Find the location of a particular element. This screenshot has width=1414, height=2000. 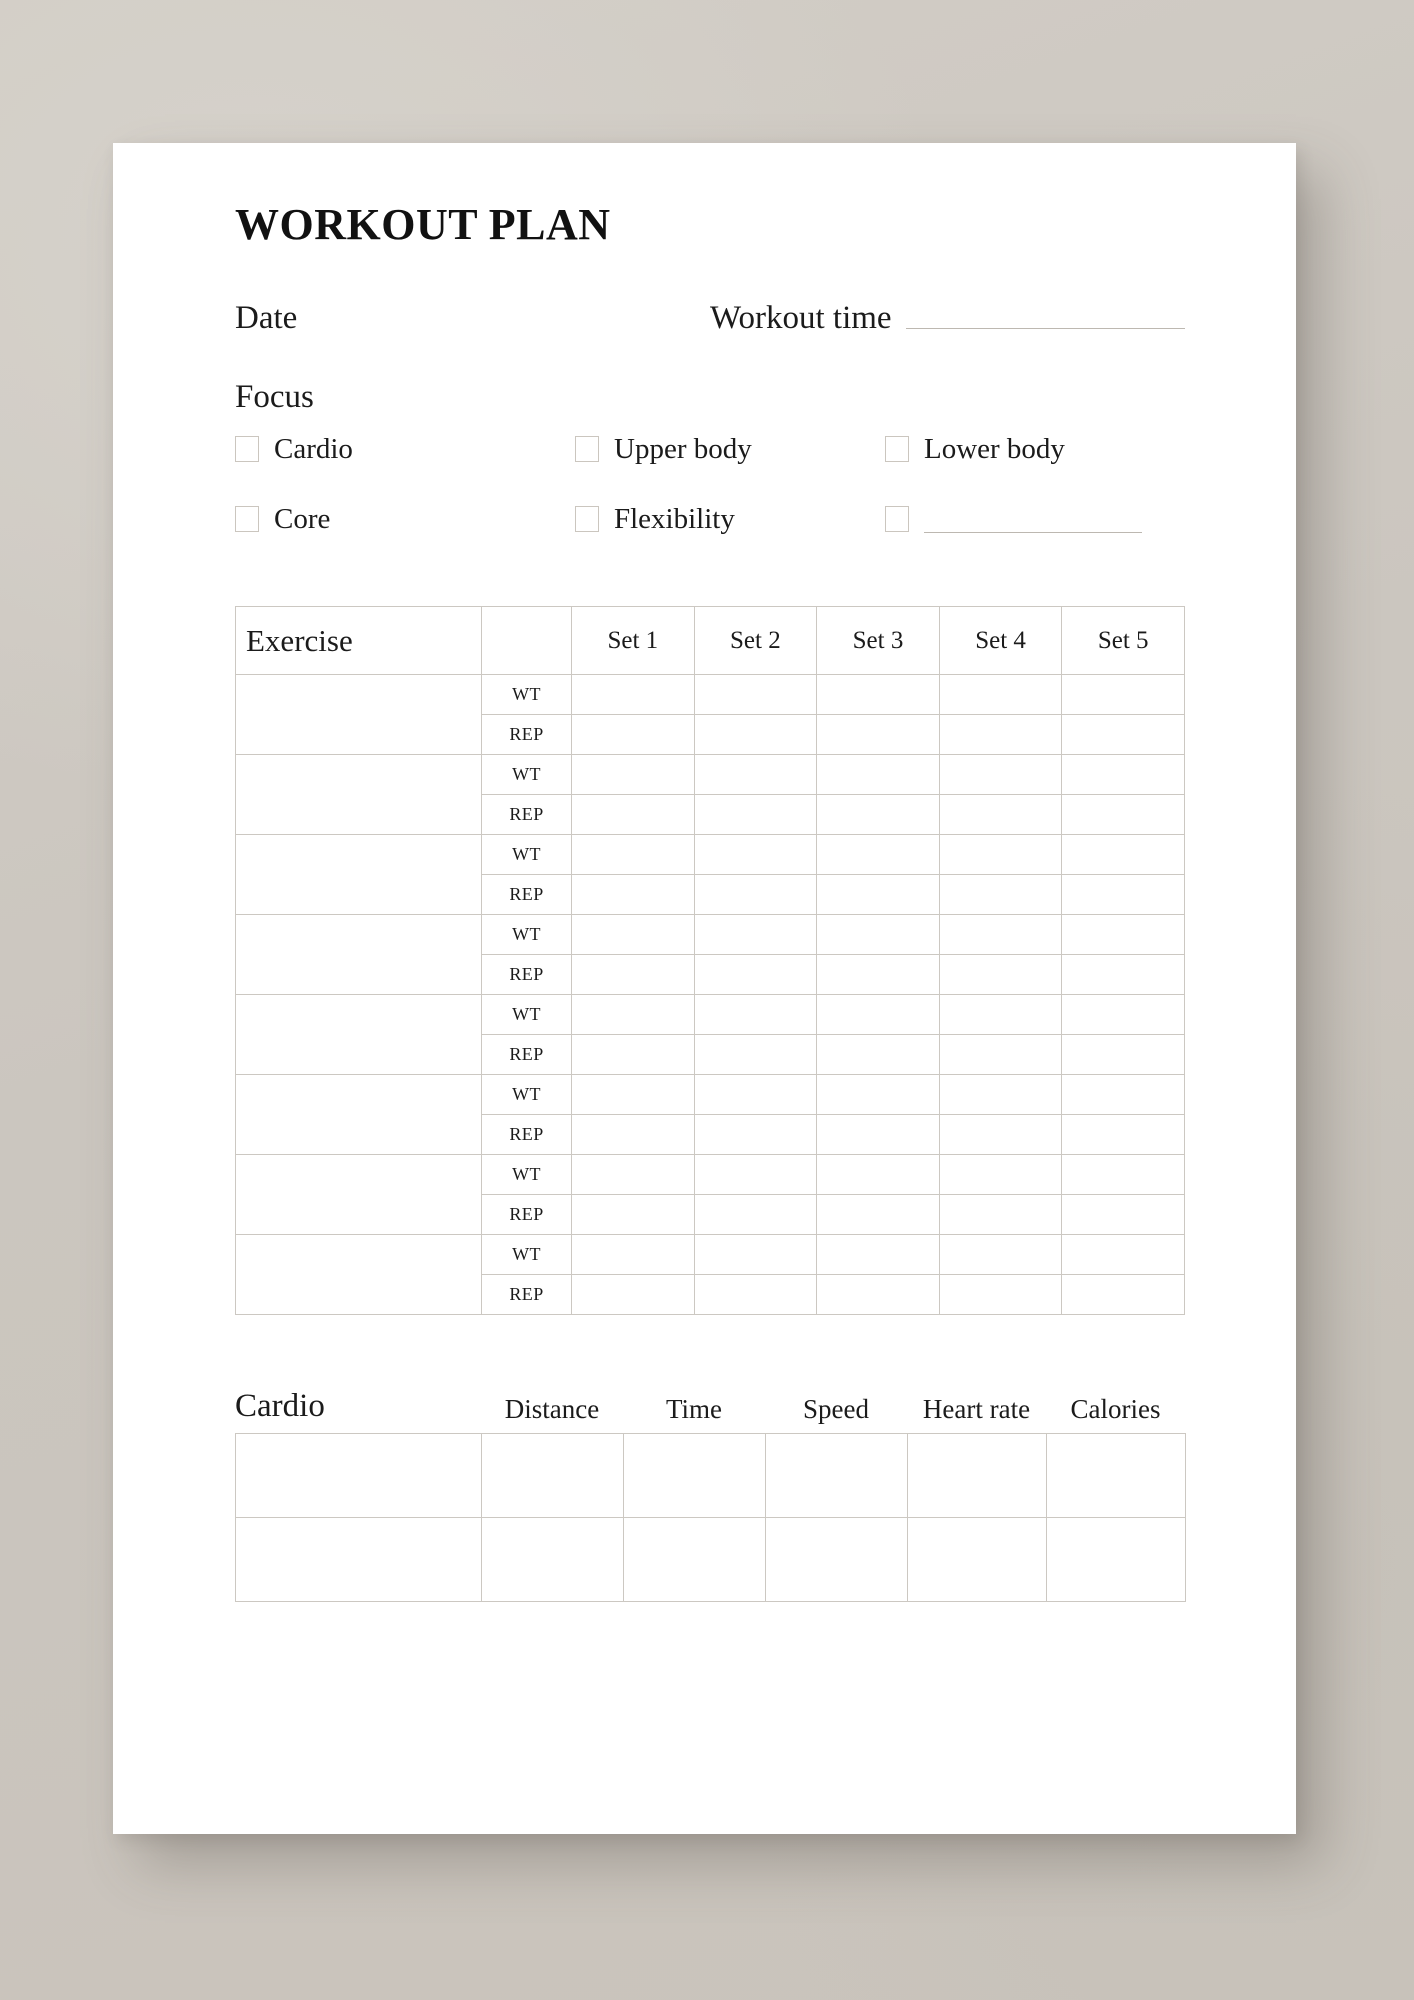

focus-option-upper-body: Upper body is located at coordinates (730, 449).